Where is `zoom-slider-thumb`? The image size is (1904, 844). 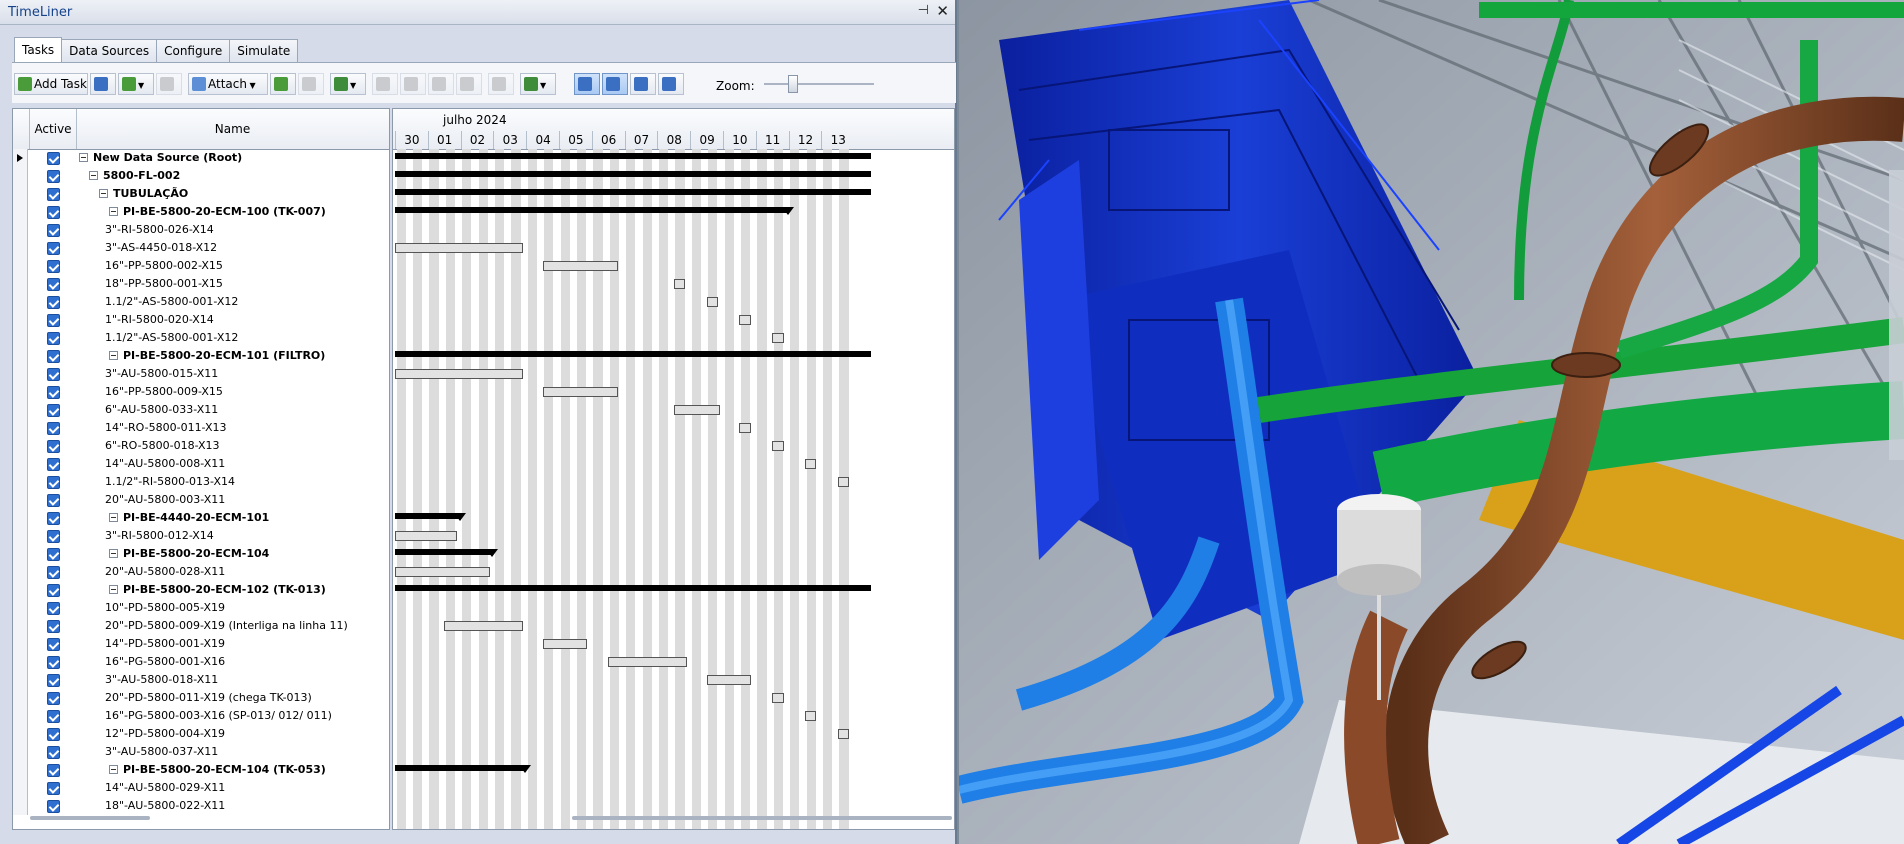 zoom-slider-thumb is located at coordinates (793, 84).